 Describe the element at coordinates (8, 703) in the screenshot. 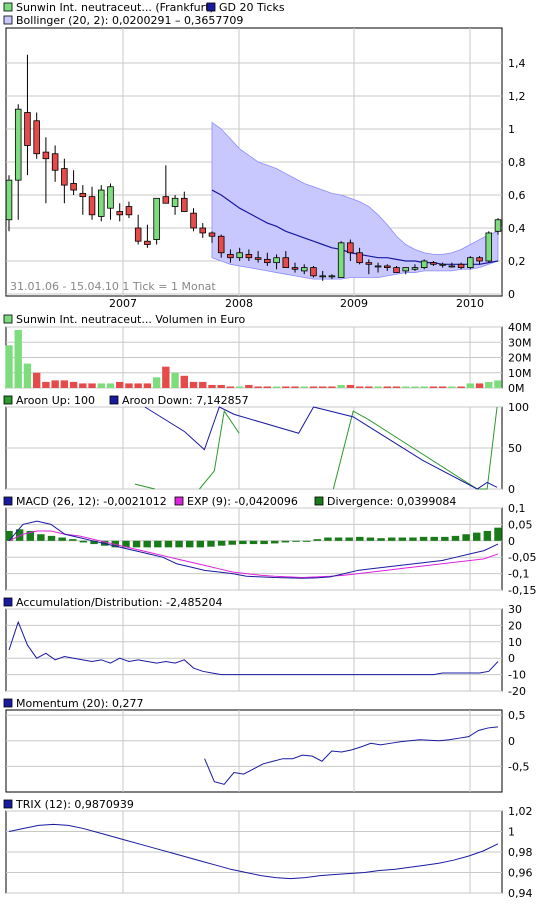

I see `legend-swatch-momentum` at that location.